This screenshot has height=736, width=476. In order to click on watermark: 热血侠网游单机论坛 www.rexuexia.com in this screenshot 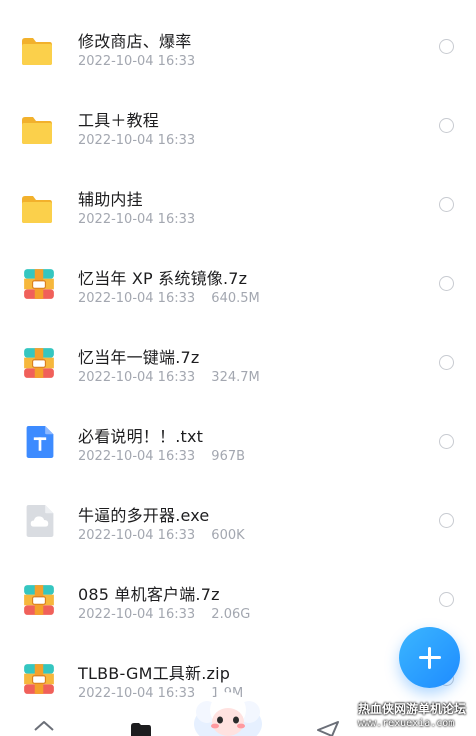, I will do `click(414, 717)`.